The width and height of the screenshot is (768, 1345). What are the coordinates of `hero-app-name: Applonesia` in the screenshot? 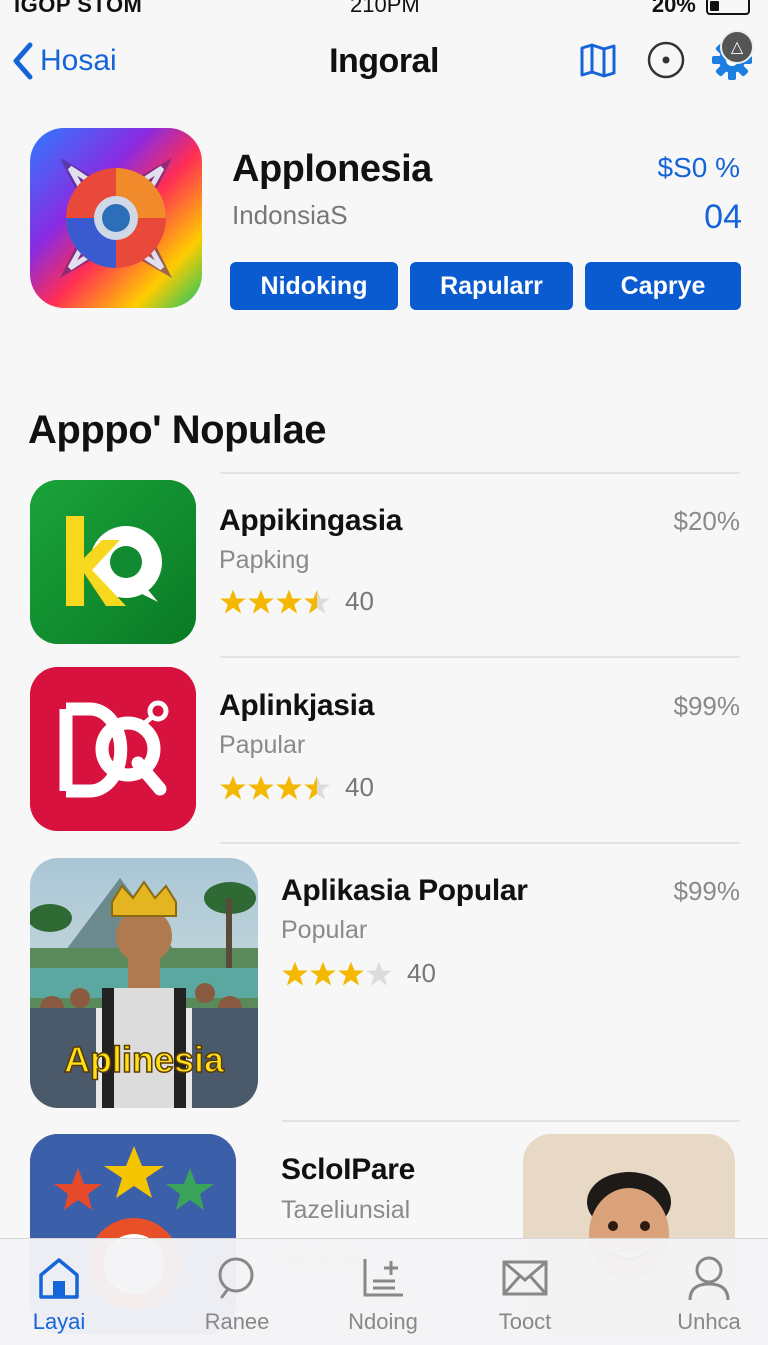 It's located at (332, 169).